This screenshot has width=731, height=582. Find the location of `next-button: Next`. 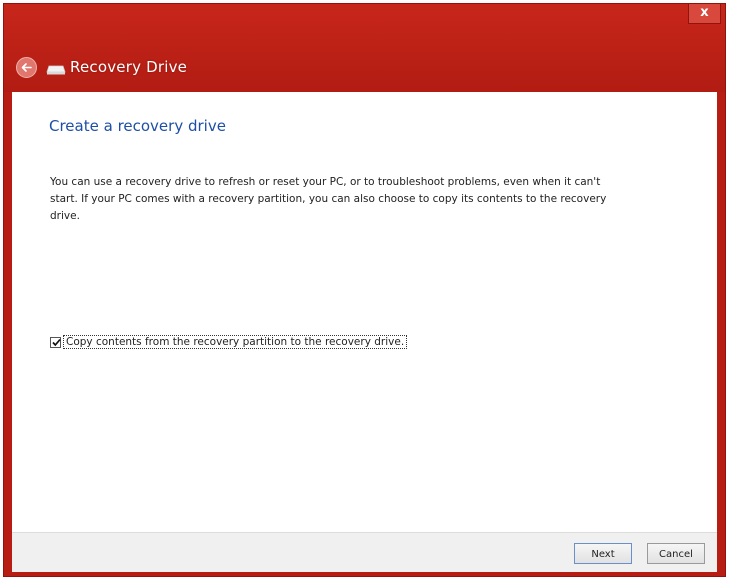

next-button: Next is located at coordinates (603, 553).